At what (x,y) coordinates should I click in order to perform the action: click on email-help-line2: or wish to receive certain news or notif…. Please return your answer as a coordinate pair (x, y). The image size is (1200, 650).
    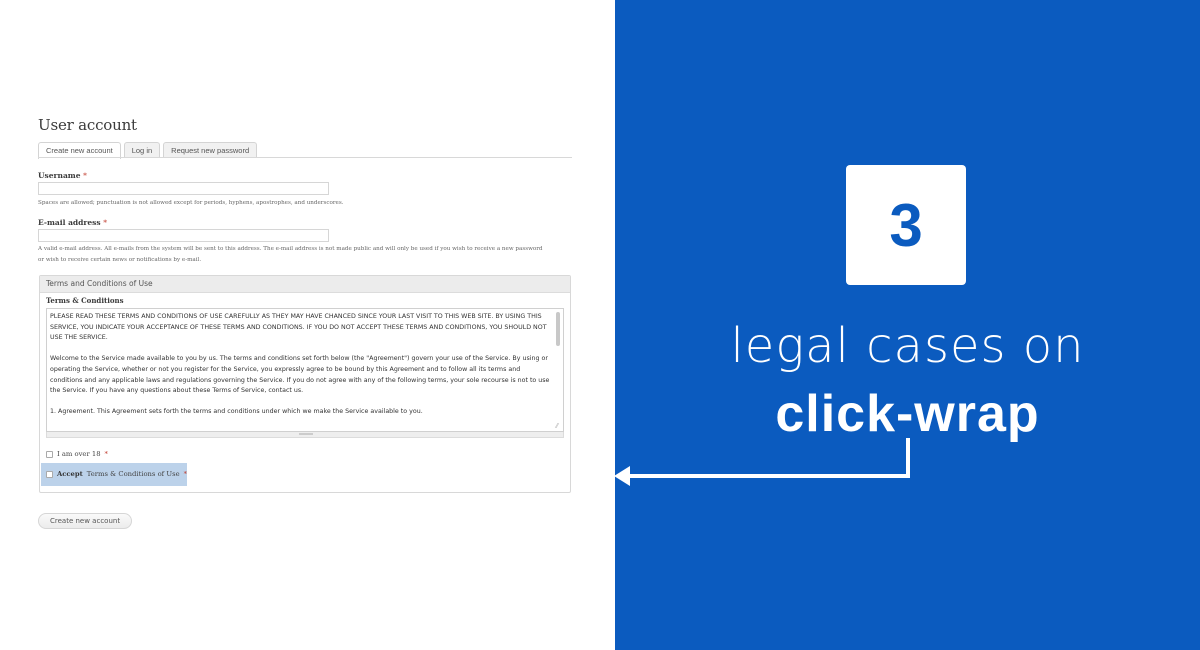
    Looking at the image, I should click on (120, 260).